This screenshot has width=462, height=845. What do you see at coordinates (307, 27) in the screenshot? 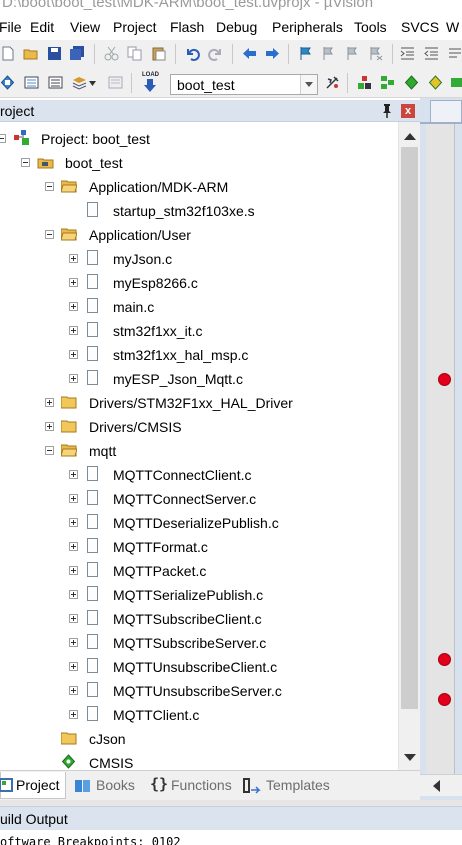
I see `menu-peripherals: Peripherals` at bounding box center [307, 27].